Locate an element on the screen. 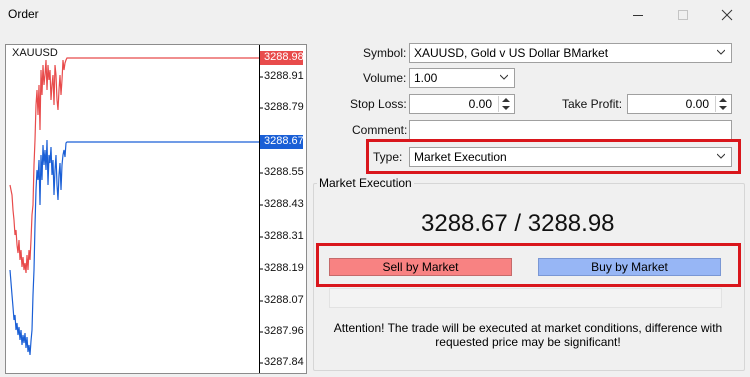 The height and width of the screenshot is (377, 750). take-profit-spinner is located at coordinates (722, 104).